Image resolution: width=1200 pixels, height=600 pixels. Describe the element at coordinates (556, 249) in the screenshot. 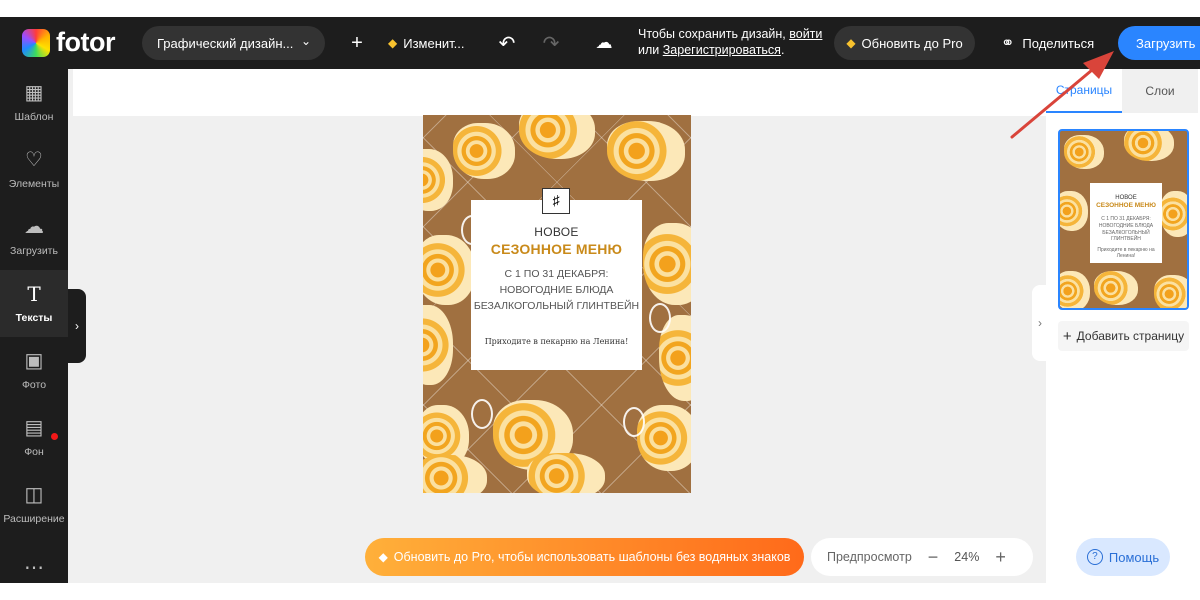

I see `poster-title: СЕЗОННОЕ МЕНЮ` at that location.